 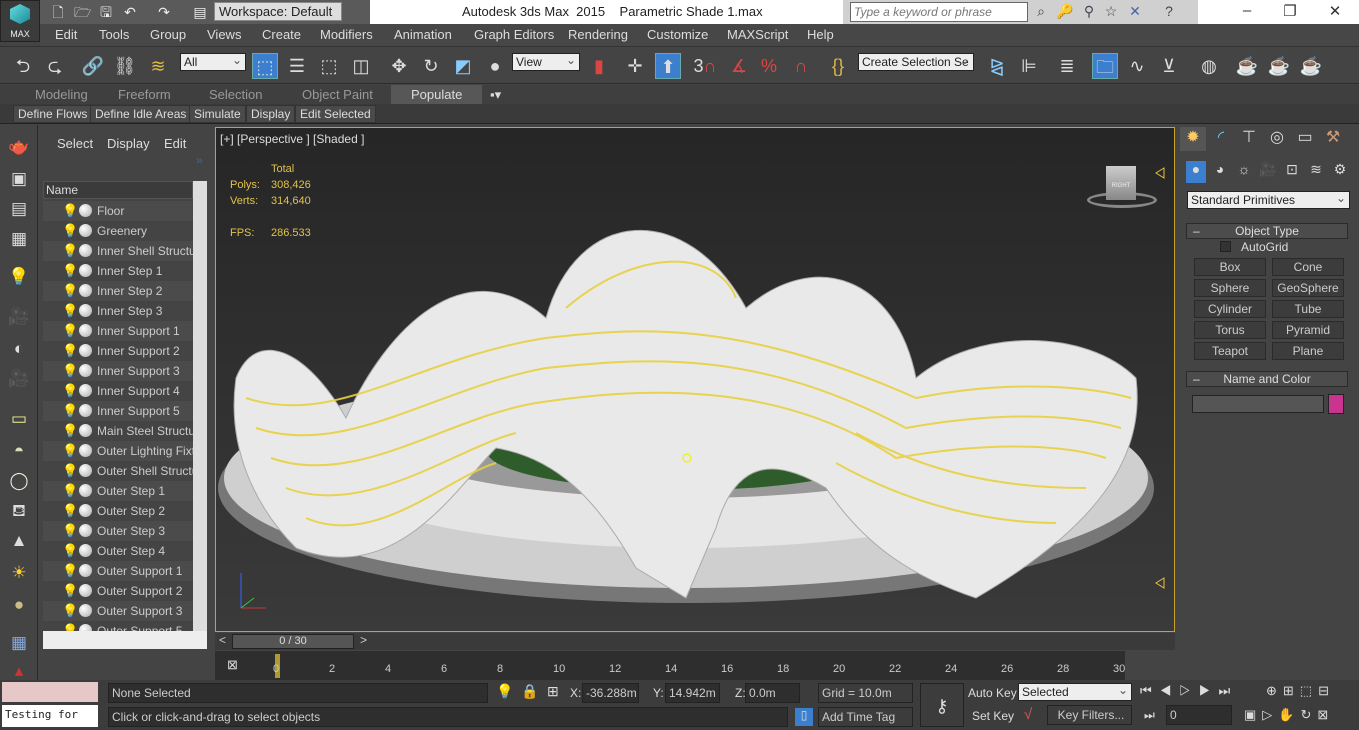 I want to click on key-mode-toggle-icon: ⏭, so click(x=1149, y=715).